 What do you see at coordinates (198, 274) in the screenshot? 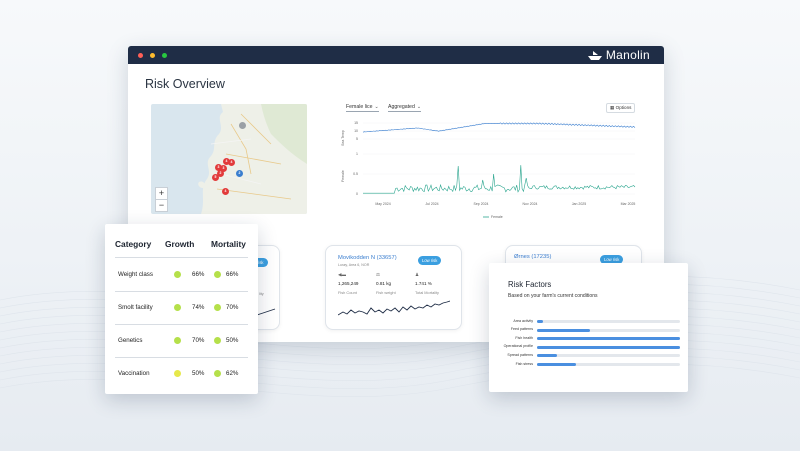
I see `growth-value: 66%` at bounding box center [198, 274].